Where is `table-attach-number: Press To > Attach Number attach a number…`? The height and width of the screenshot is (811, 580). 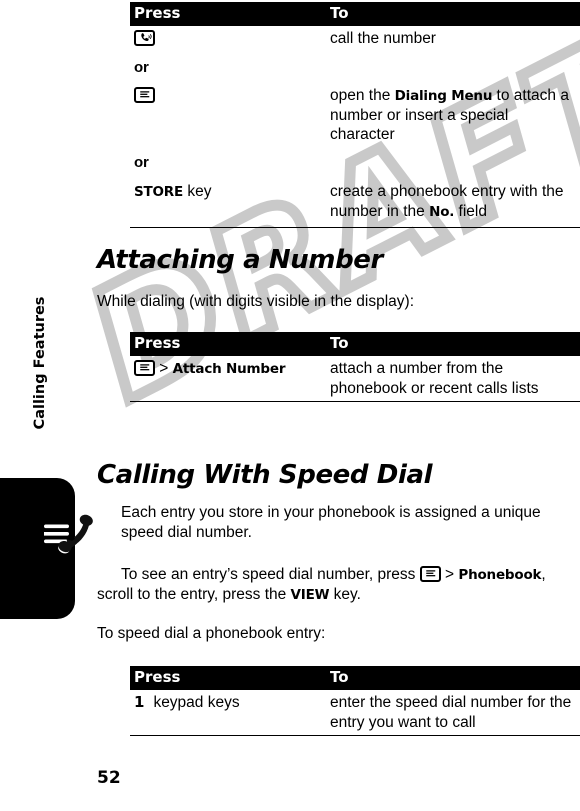 table-attach-number: Press To > Attach Number attach a number… is located at coordinates (355, 367).